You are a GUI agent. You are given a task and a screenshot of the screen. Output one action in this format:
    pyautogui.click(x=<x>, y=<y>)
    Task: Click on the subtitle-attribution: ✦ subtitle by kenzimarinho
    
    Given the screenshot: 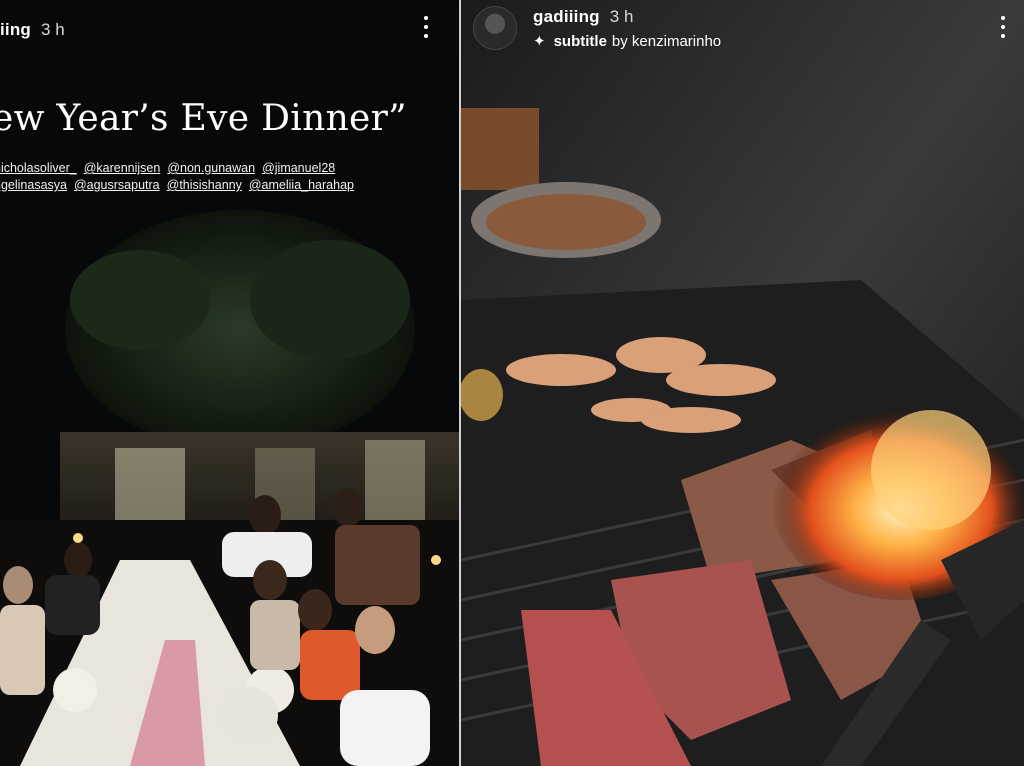 What is the action you would take?
    pyautogui.click(x=627, y=41)
    